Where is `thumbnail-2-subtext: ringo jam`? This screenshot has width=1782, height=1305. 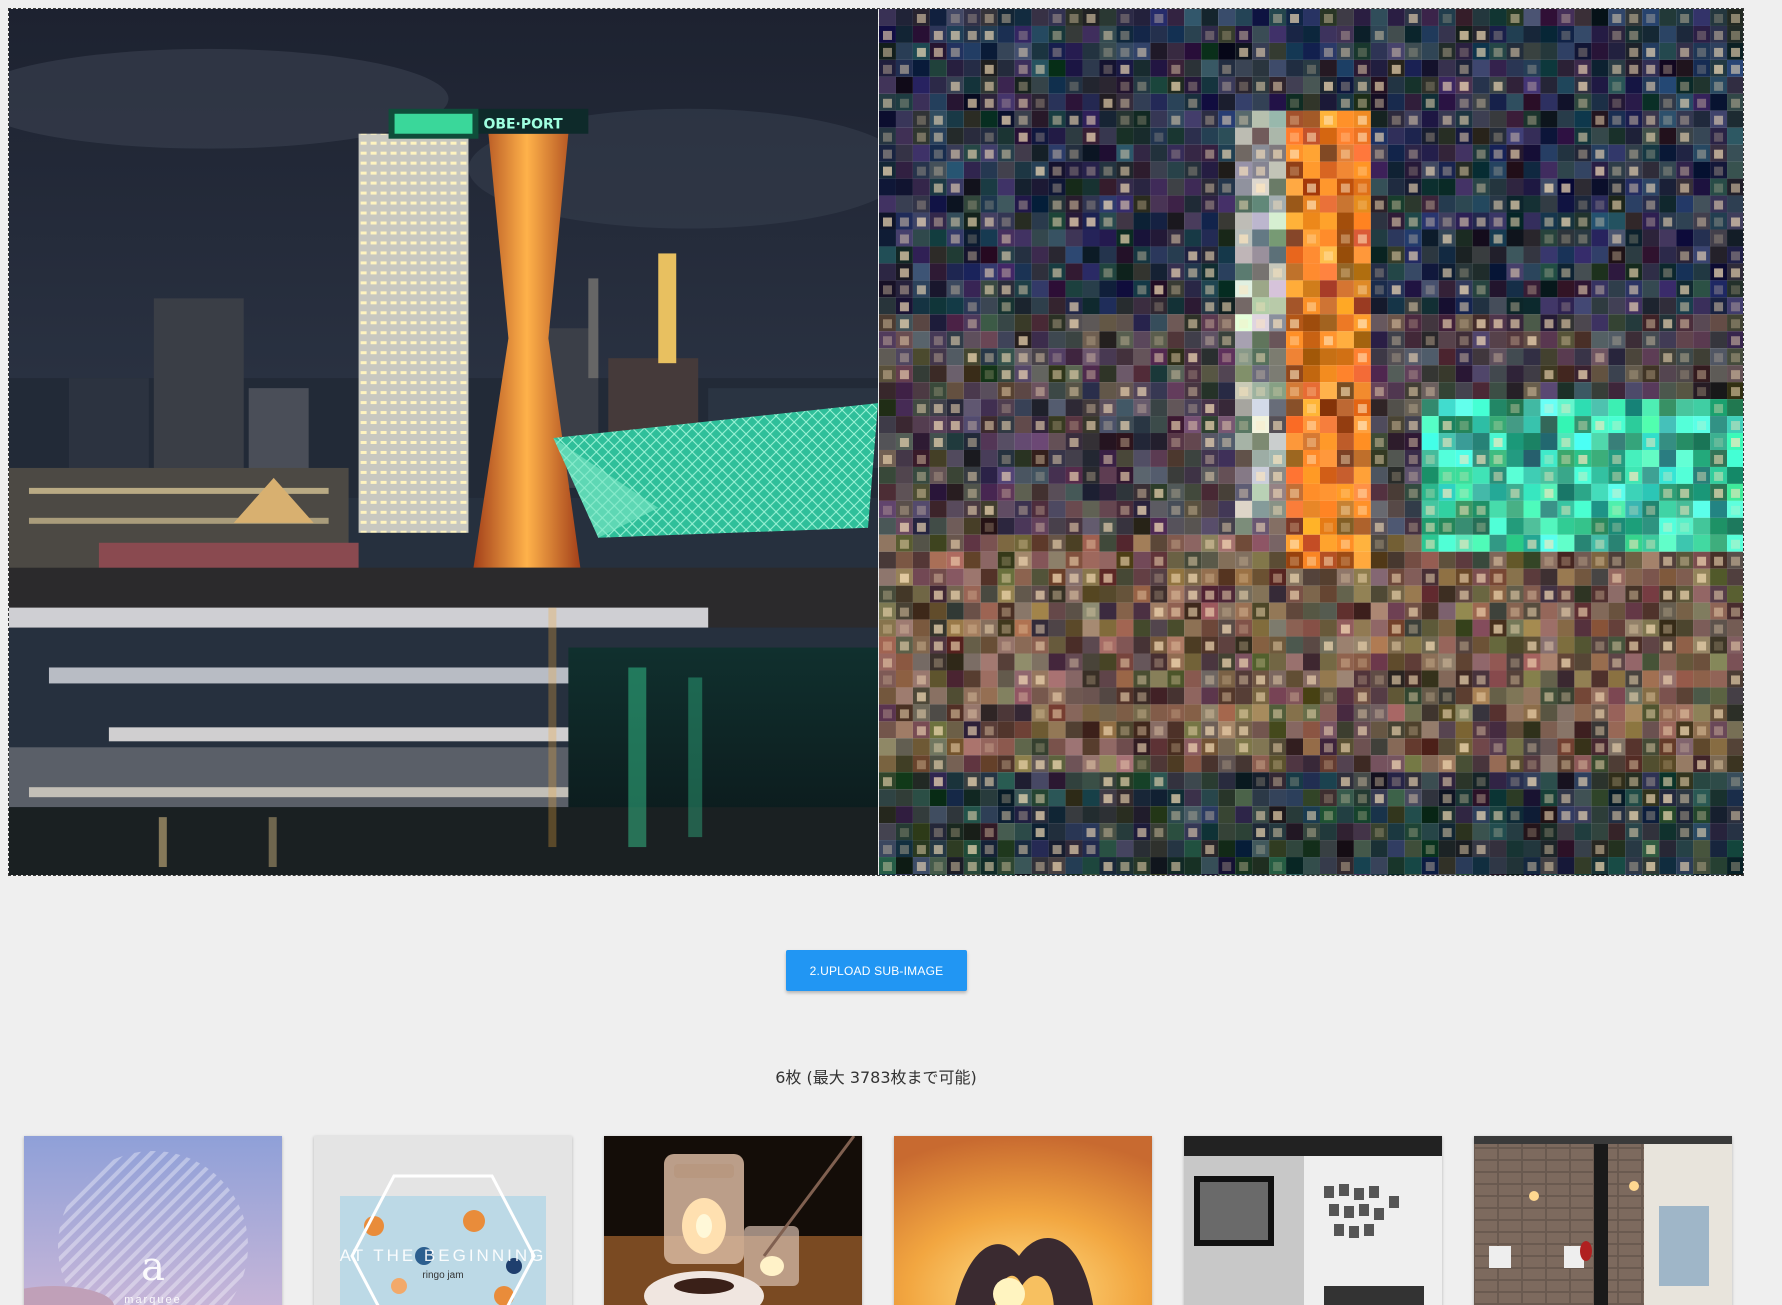
thumbnail-2-subtext: ringo jam is located at coordinates (443, 1275).